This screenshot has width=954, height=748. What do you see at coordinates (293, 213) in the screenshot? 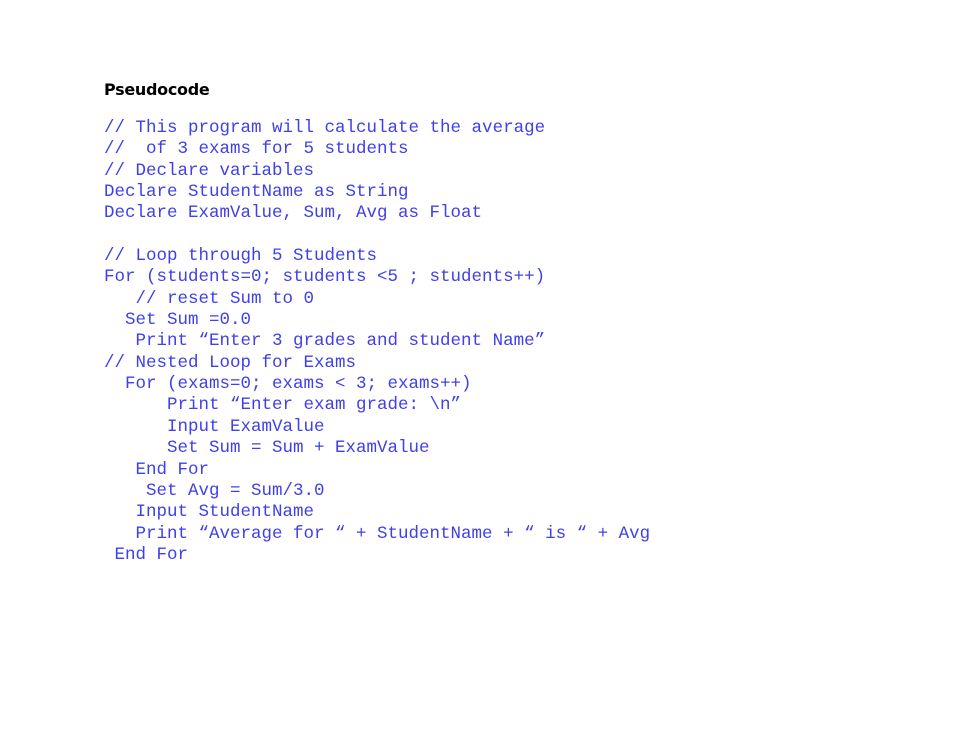
I see `code-line-declare-floats: Declare ExamValue, Sum, Avg as Float` at bounding box center [293, 213].